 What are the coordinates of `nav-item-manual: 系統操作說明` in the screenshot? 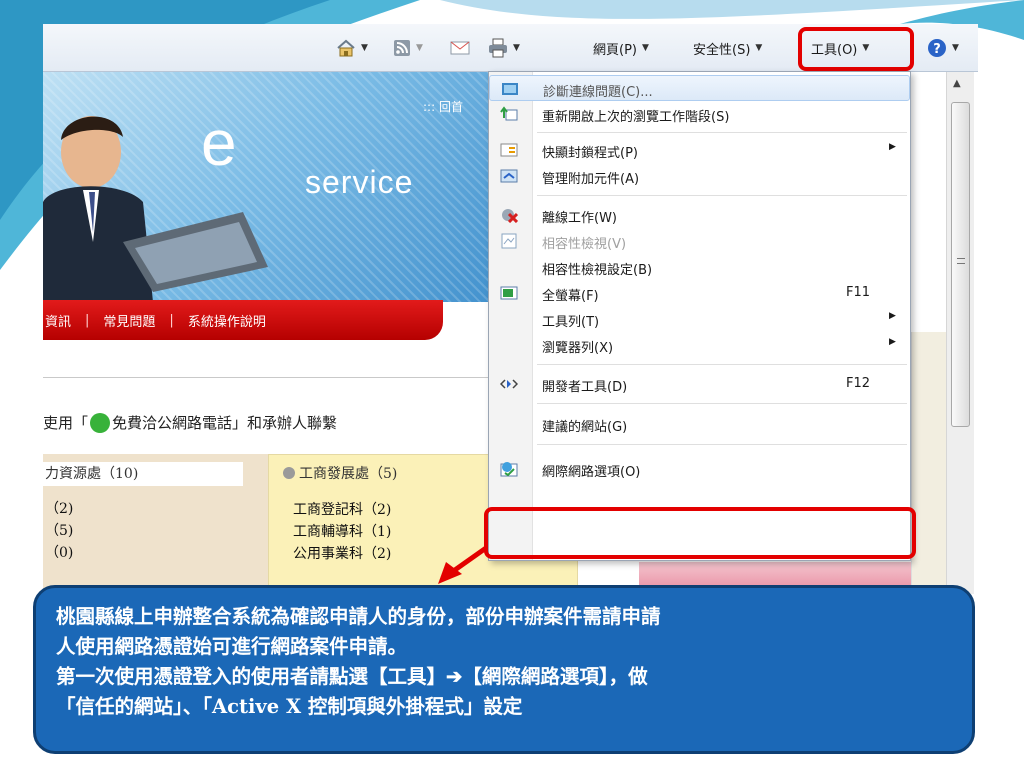 It's located at (227, 320).